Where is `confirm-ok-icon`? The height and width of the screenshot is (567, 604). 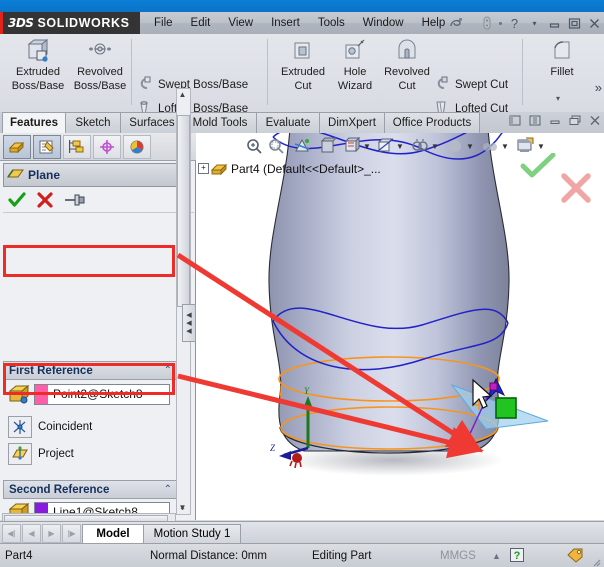 confirm-ok-icon is located at coordinates (538, 166).